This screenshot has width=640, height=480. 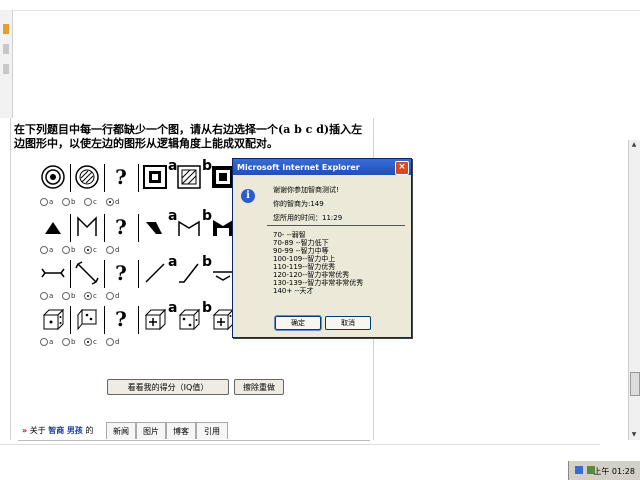 I want to click on answer-radios-row-3: a b c d, so click(x=88, y=297).